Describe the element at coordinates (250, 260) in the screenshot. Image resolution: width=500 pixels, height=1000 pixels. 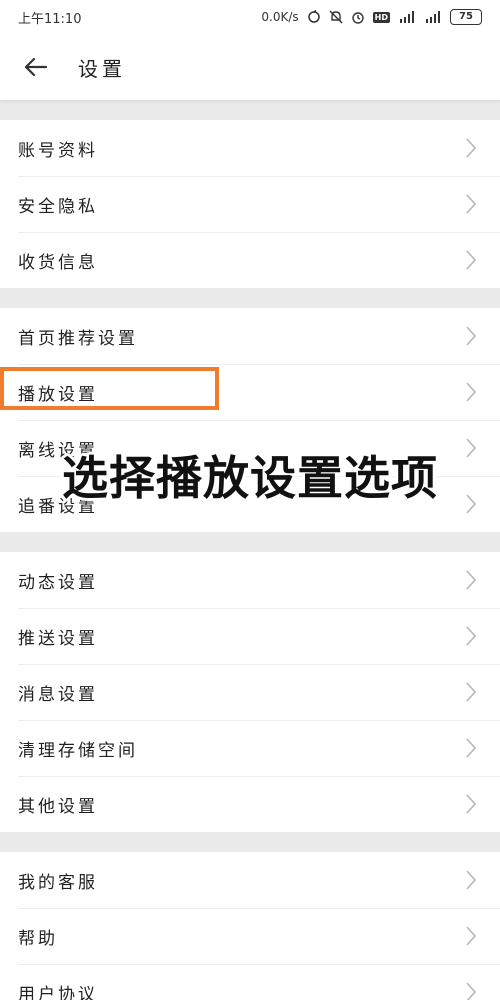
I see `settings-item-shipping-info: 收货信息` at that location.